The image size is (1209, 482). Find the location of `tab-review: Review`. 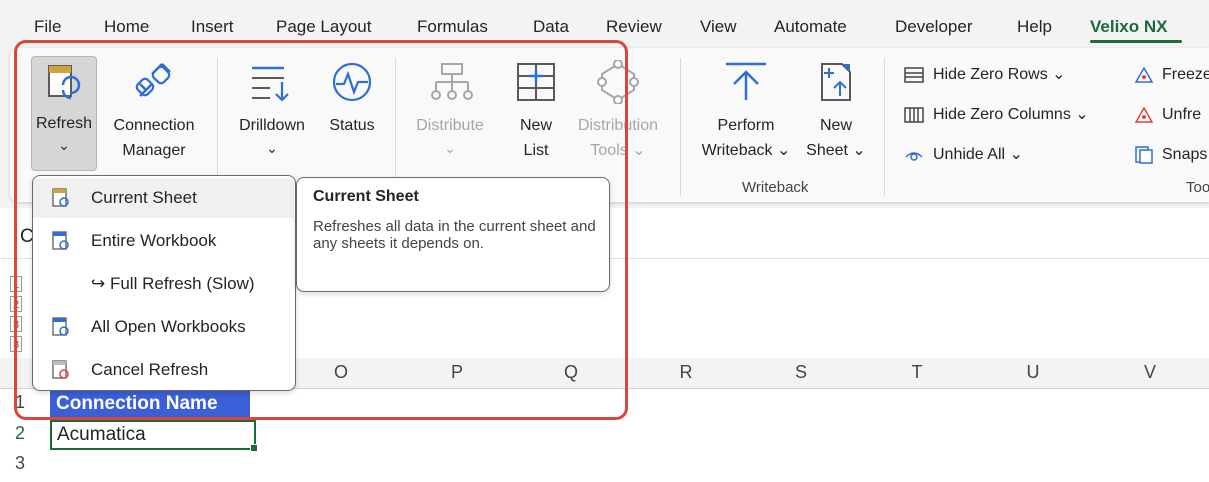

tab-review: Review is located at coordinates (634, 27).